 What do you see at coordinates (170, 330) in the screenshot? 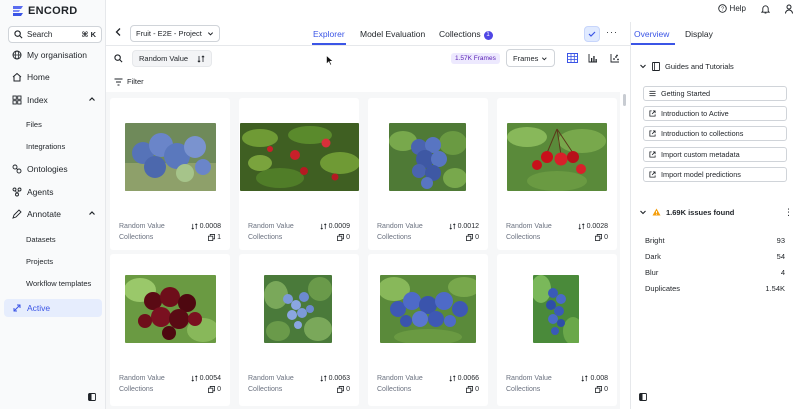
I see `image-card: Random Value 0.0054 Collections 0` at bounding box center [170, 330].